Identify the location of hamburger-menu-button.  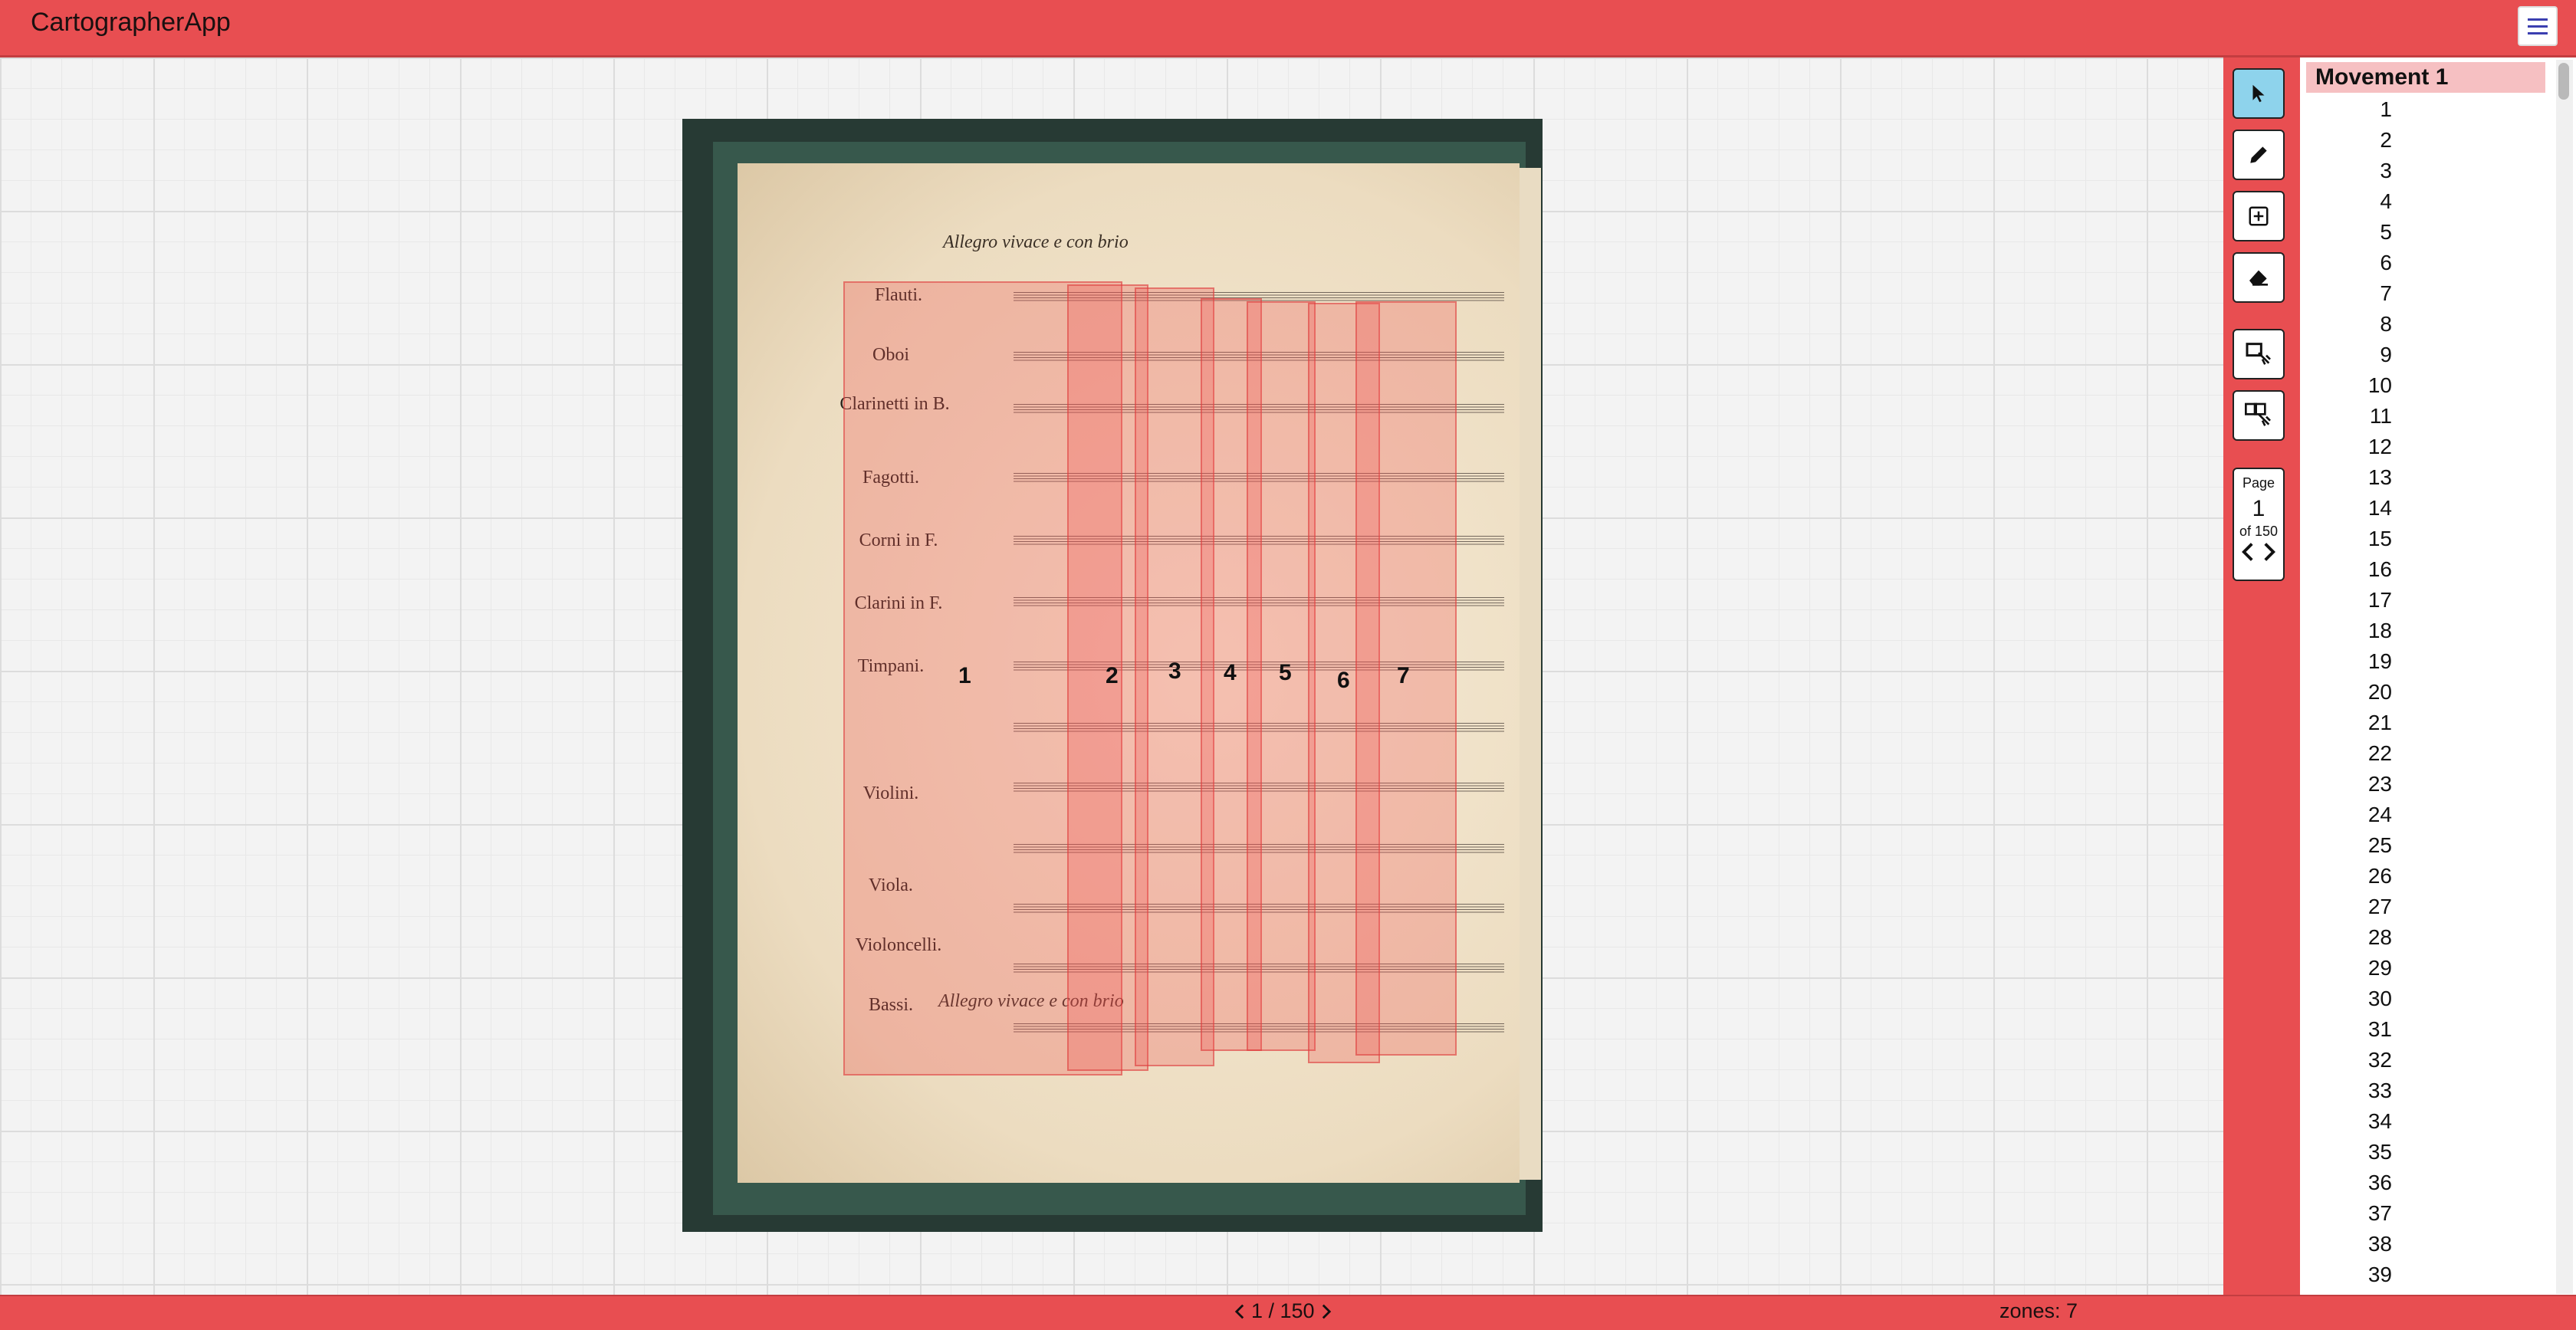
(2538, 26).